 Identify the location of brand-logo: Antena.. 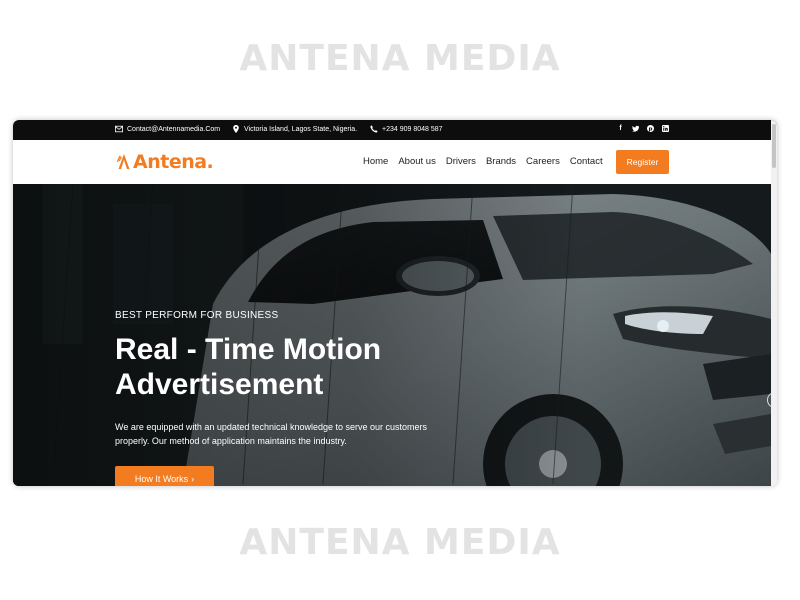
(165, 162).